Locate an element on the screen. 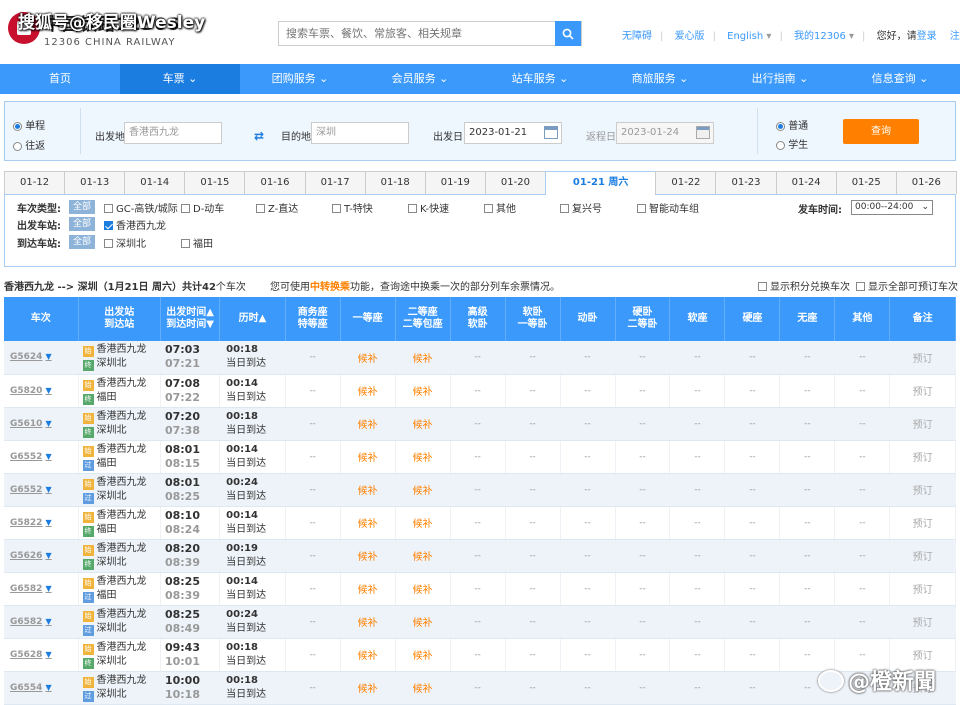 The height and width of the screenshot is (705, 960). nav-guide: 出行指南 ⌄ is located at coordinates (780, 79).